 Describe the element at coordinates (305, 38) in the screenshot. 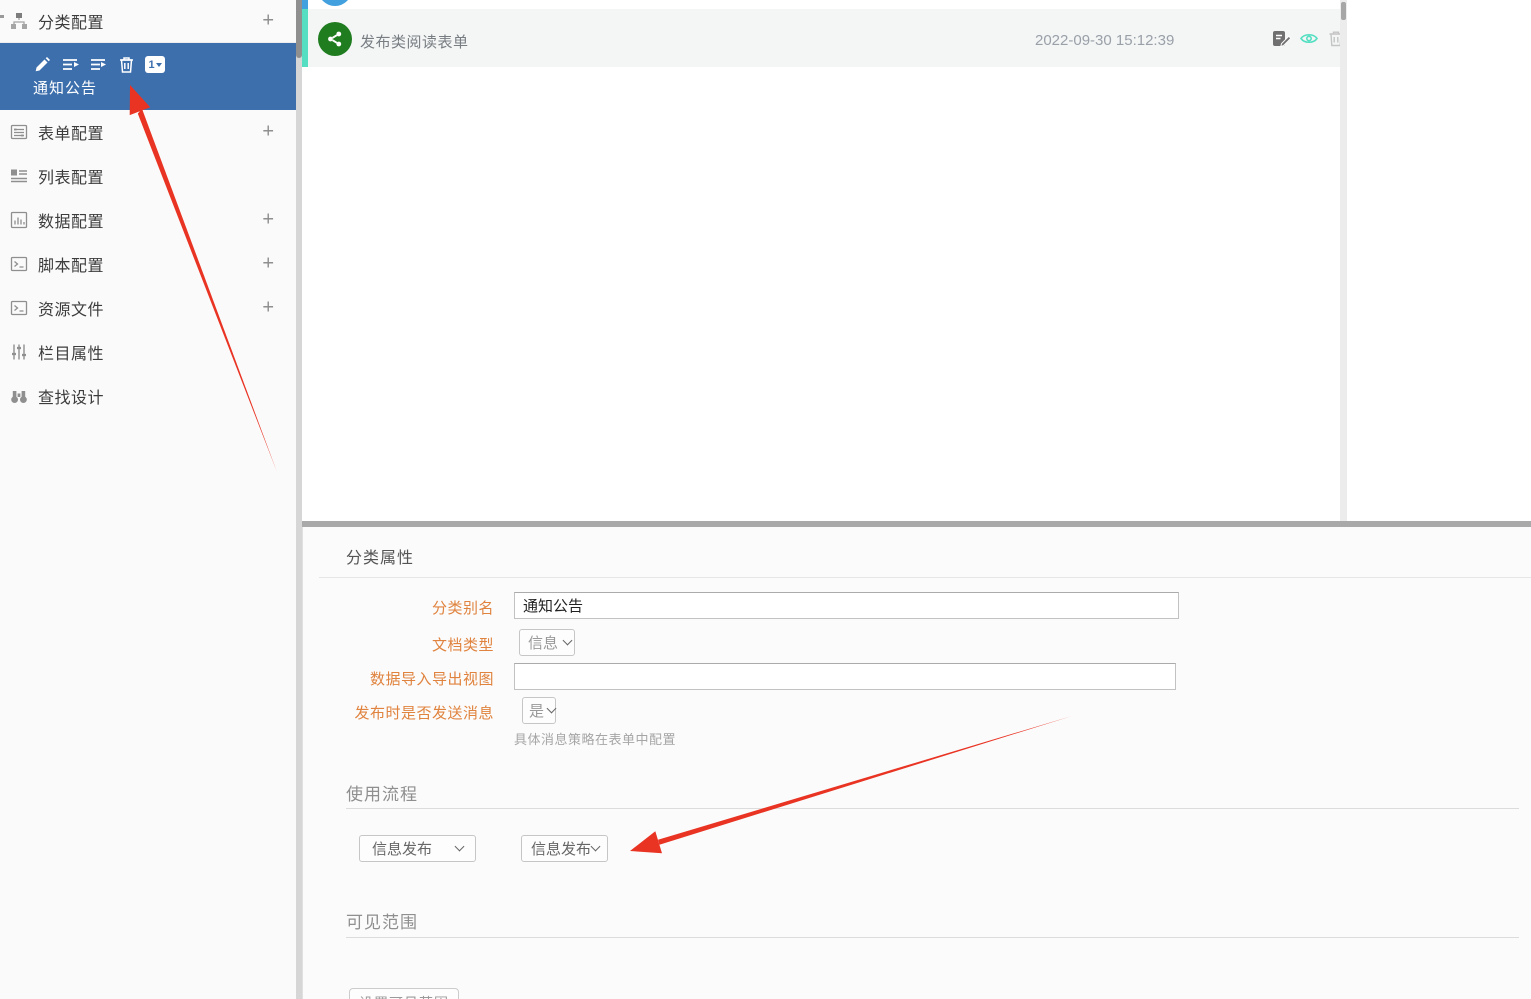

I see `row-indicator-teal` at that location.